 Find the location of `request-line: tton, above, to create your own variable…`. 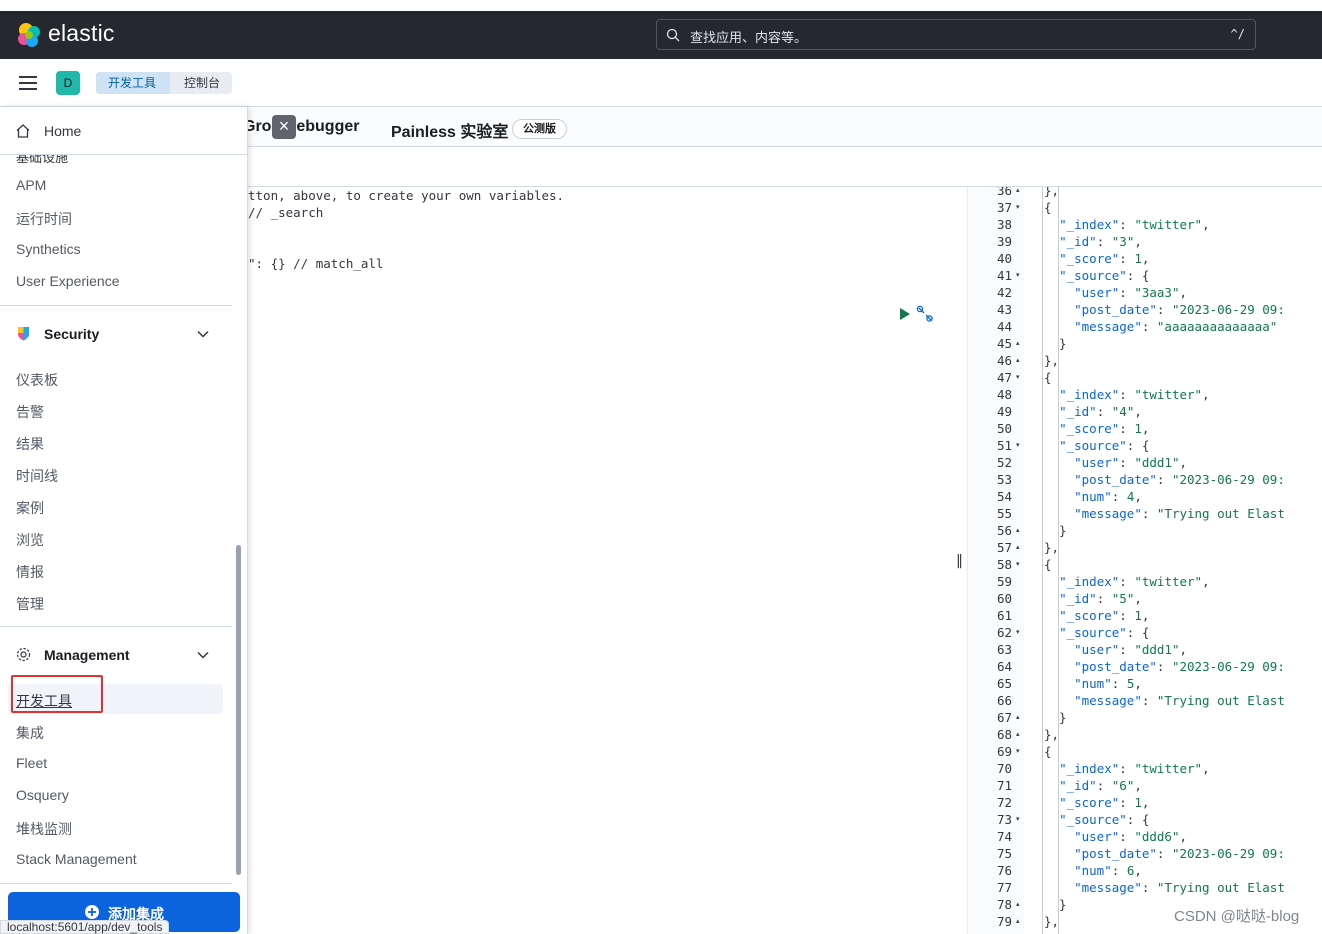

request-line: tton, above, to create your own variable… is located at coordinates (406, 195).